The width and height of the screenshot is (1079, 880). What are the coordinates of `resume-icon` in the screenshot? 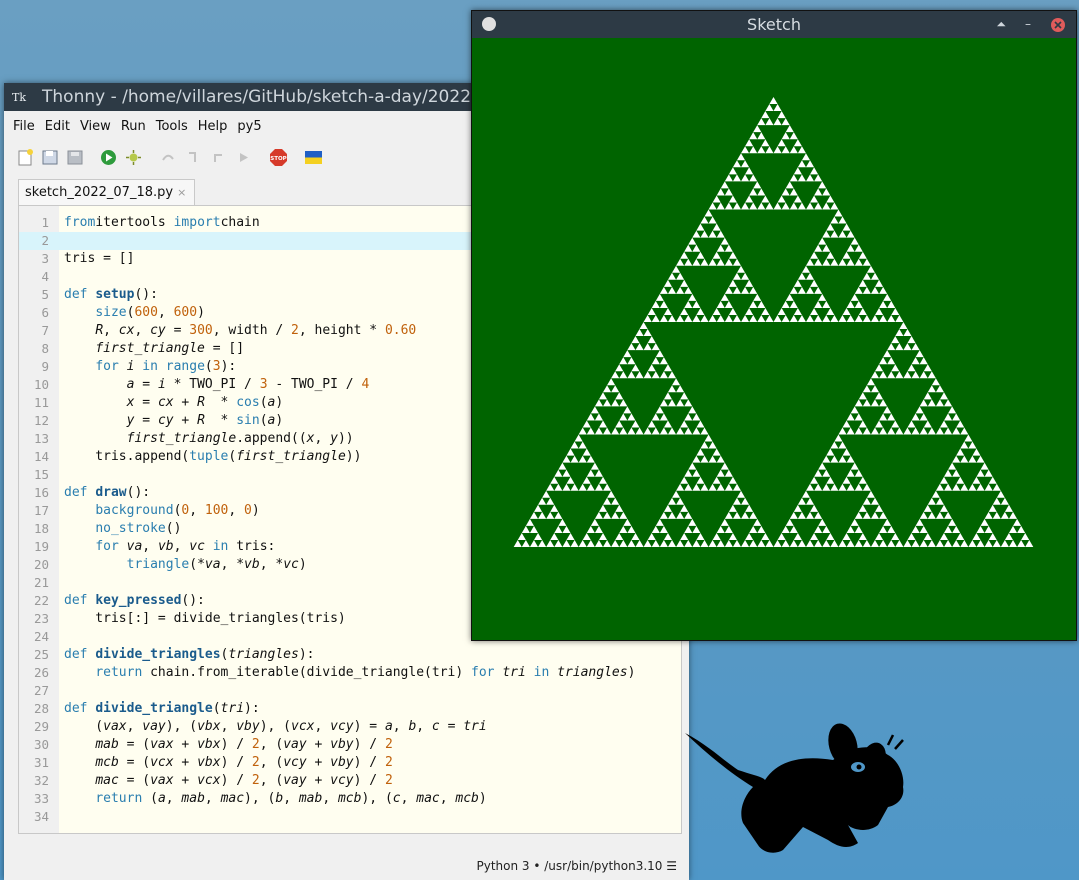 It's located at (243, 157).